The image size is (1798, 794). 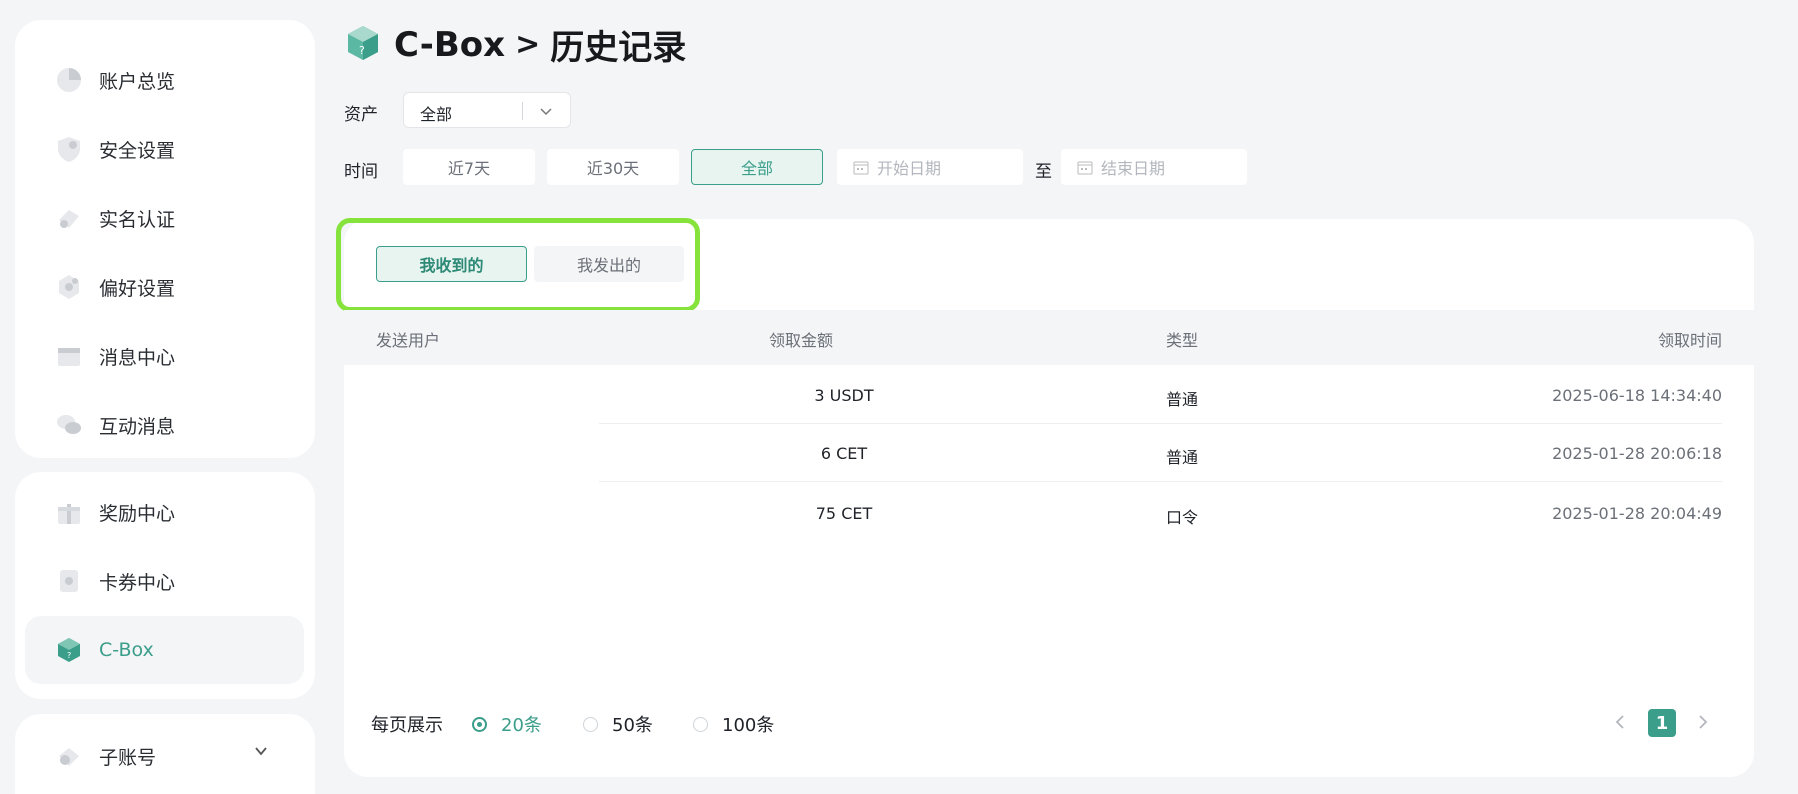 I want to click on per-page-option-label: 100条, so click(x=748, y=725).